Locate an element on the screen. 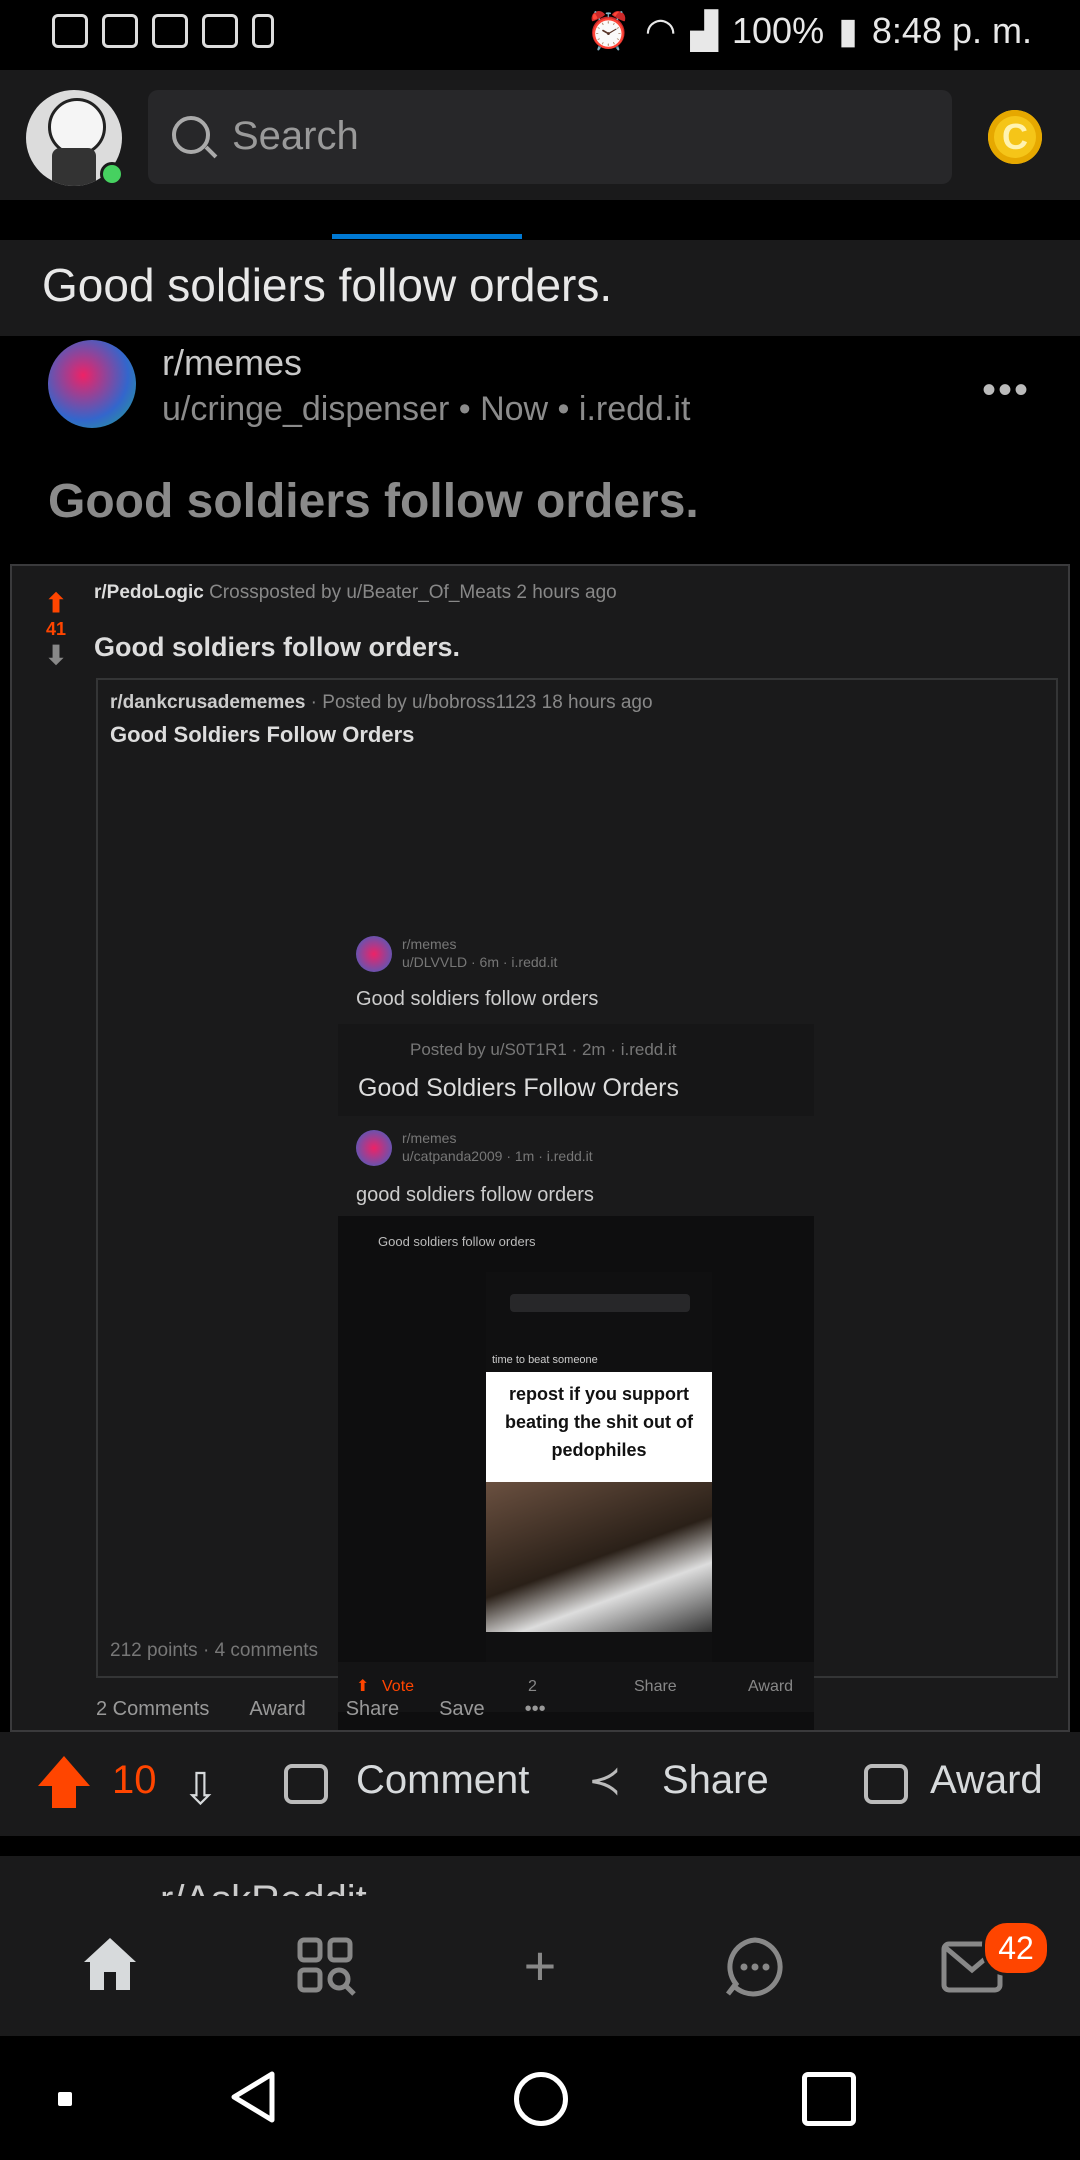 This screenshot has height=2160, width=1080. home-button-icon is located at coordinates (541, 2099).